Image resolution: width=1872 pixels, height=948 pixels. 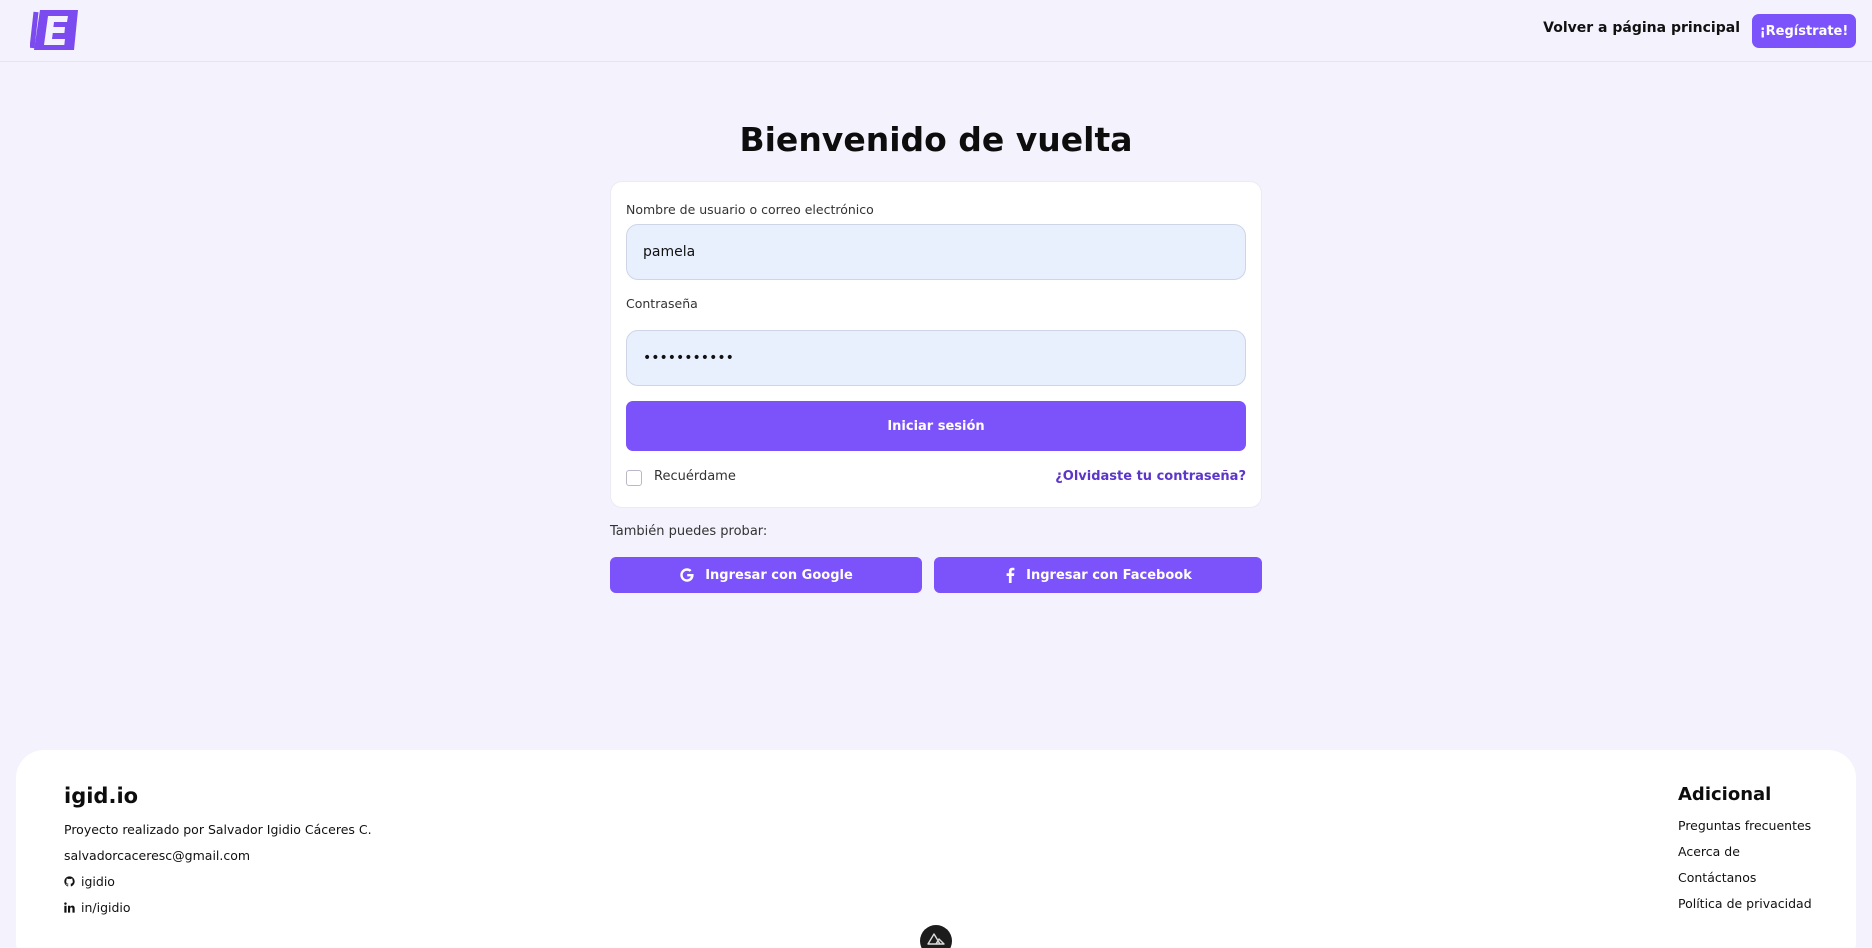 I want to click on footer-brand: igid.io, so click(x=101, y=796).